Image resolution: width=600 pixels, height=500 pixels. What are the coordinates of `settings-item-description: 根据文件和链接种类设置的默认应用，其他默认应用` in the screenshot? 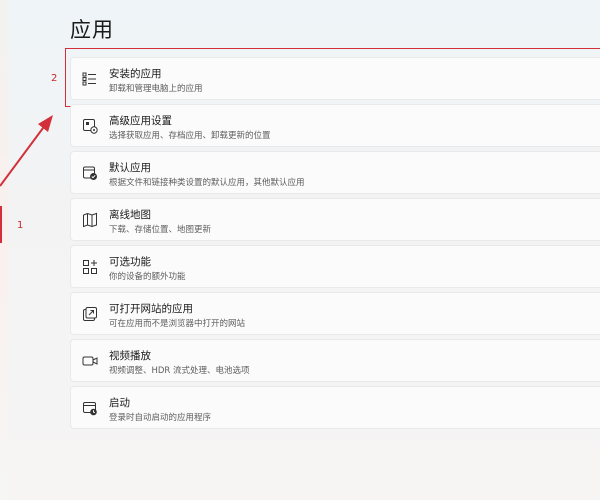 It's located at (207, 183).